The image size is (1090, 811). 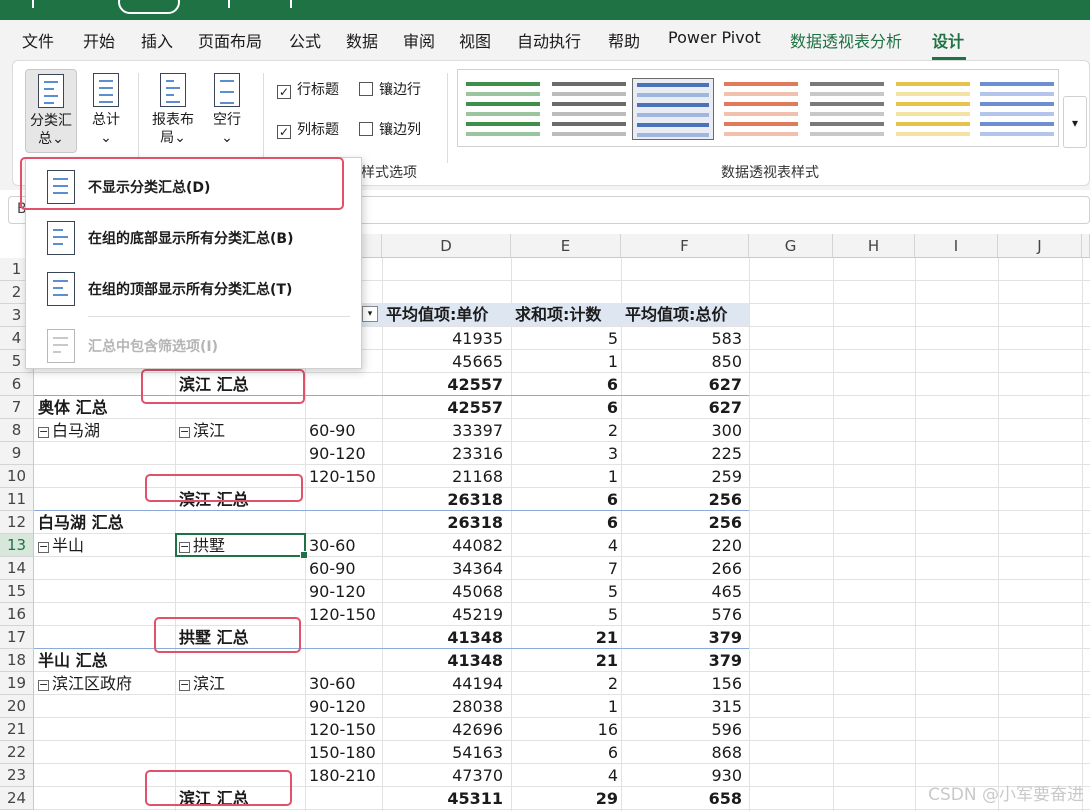 I want to click on column-header-g: G, so click(x=791, y=246).